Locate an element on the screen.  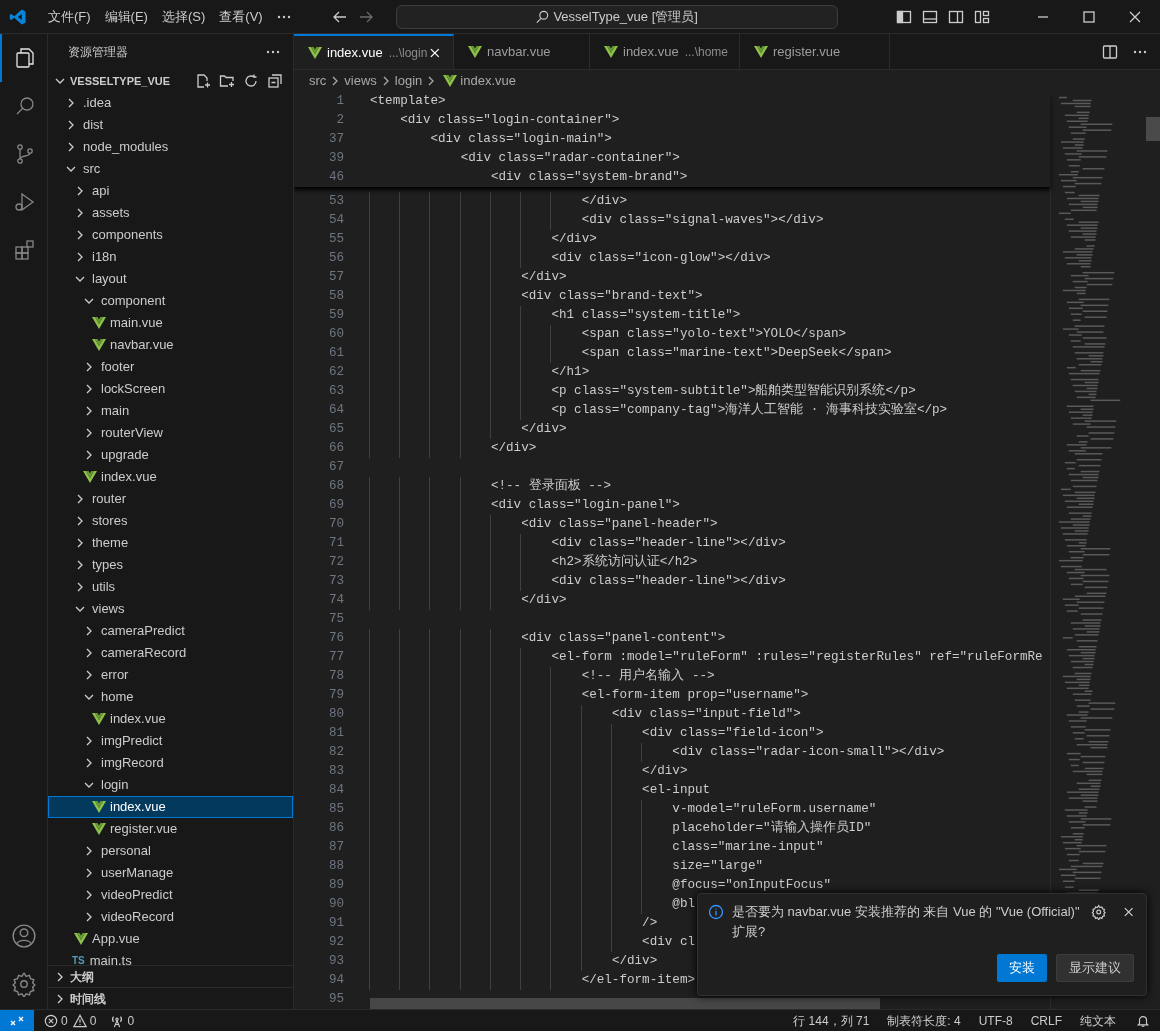
layout-icon is located at coordinates (982, 16).